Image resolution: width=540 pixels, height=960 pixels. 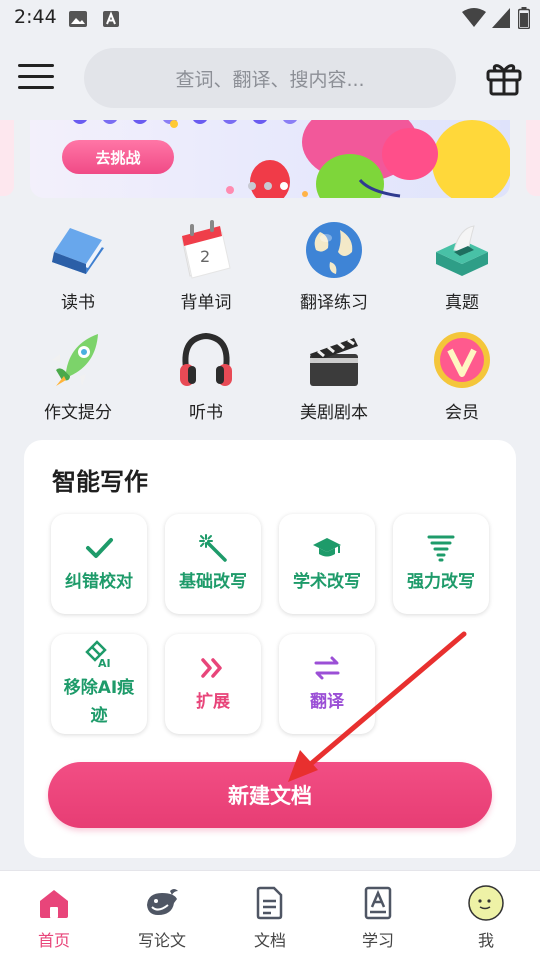 What do you see at coordinates (7, 158) in the screenshot?
I see `banner-prev-slide` at bounding box center [7, 158].